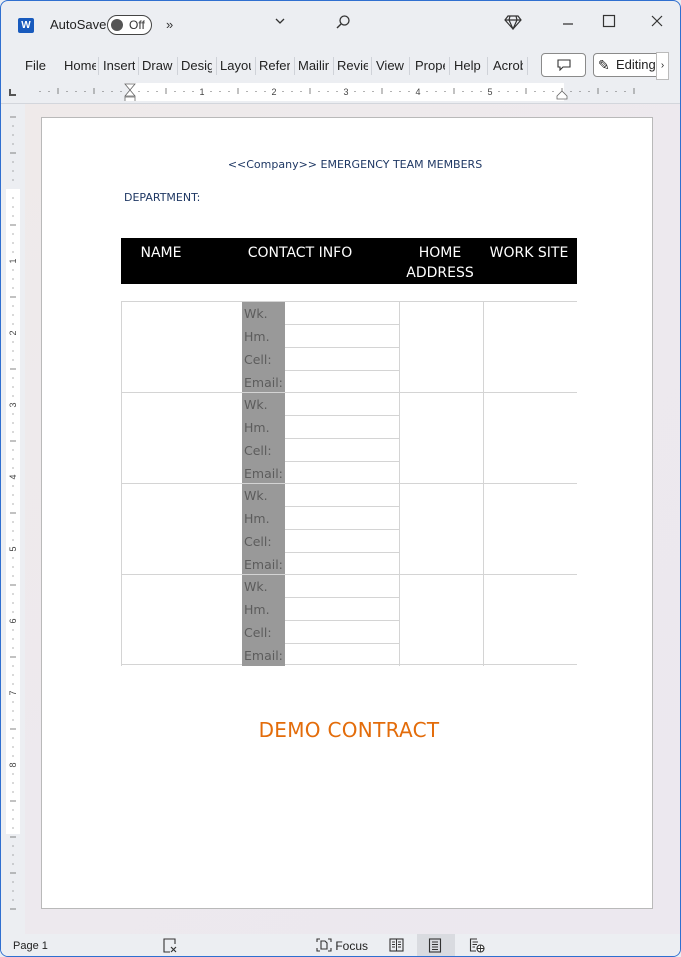  Describe the element at coordinates (13, 404) in the screenshot. I see `vruler-number: 3` at that location.